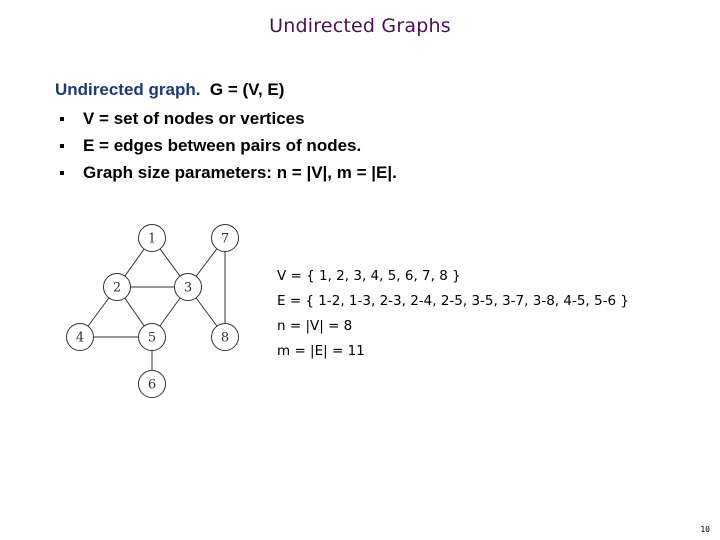  What do you see at coordinates (247, 89) in the screenshot?
I see `intro-definition: G = (V, E)` at bounding box center [247, 89].